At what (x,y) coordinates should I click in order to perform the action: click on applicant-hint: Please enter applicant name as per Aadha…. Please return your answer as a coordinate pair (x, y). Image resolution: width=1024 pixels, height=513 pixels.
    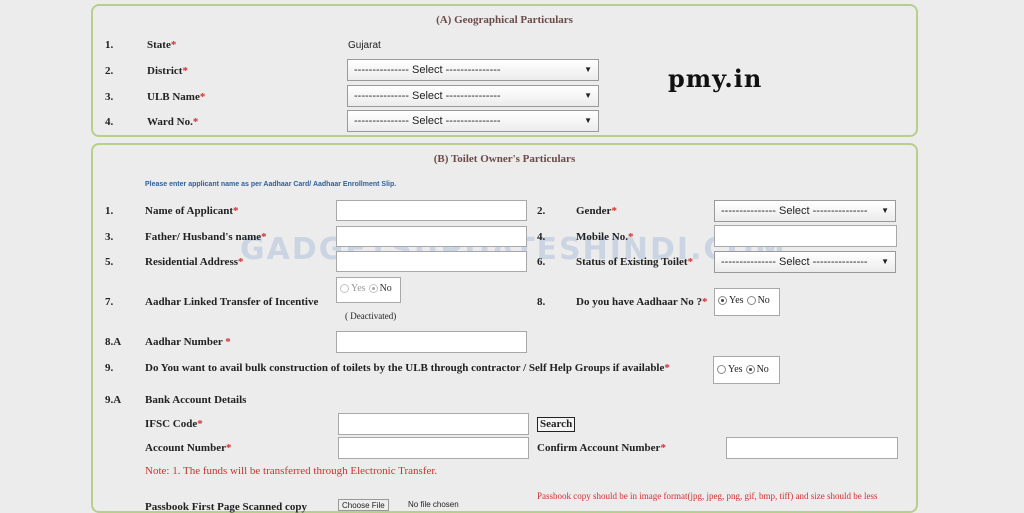
    Looking at the image, I should click on (271, 184).